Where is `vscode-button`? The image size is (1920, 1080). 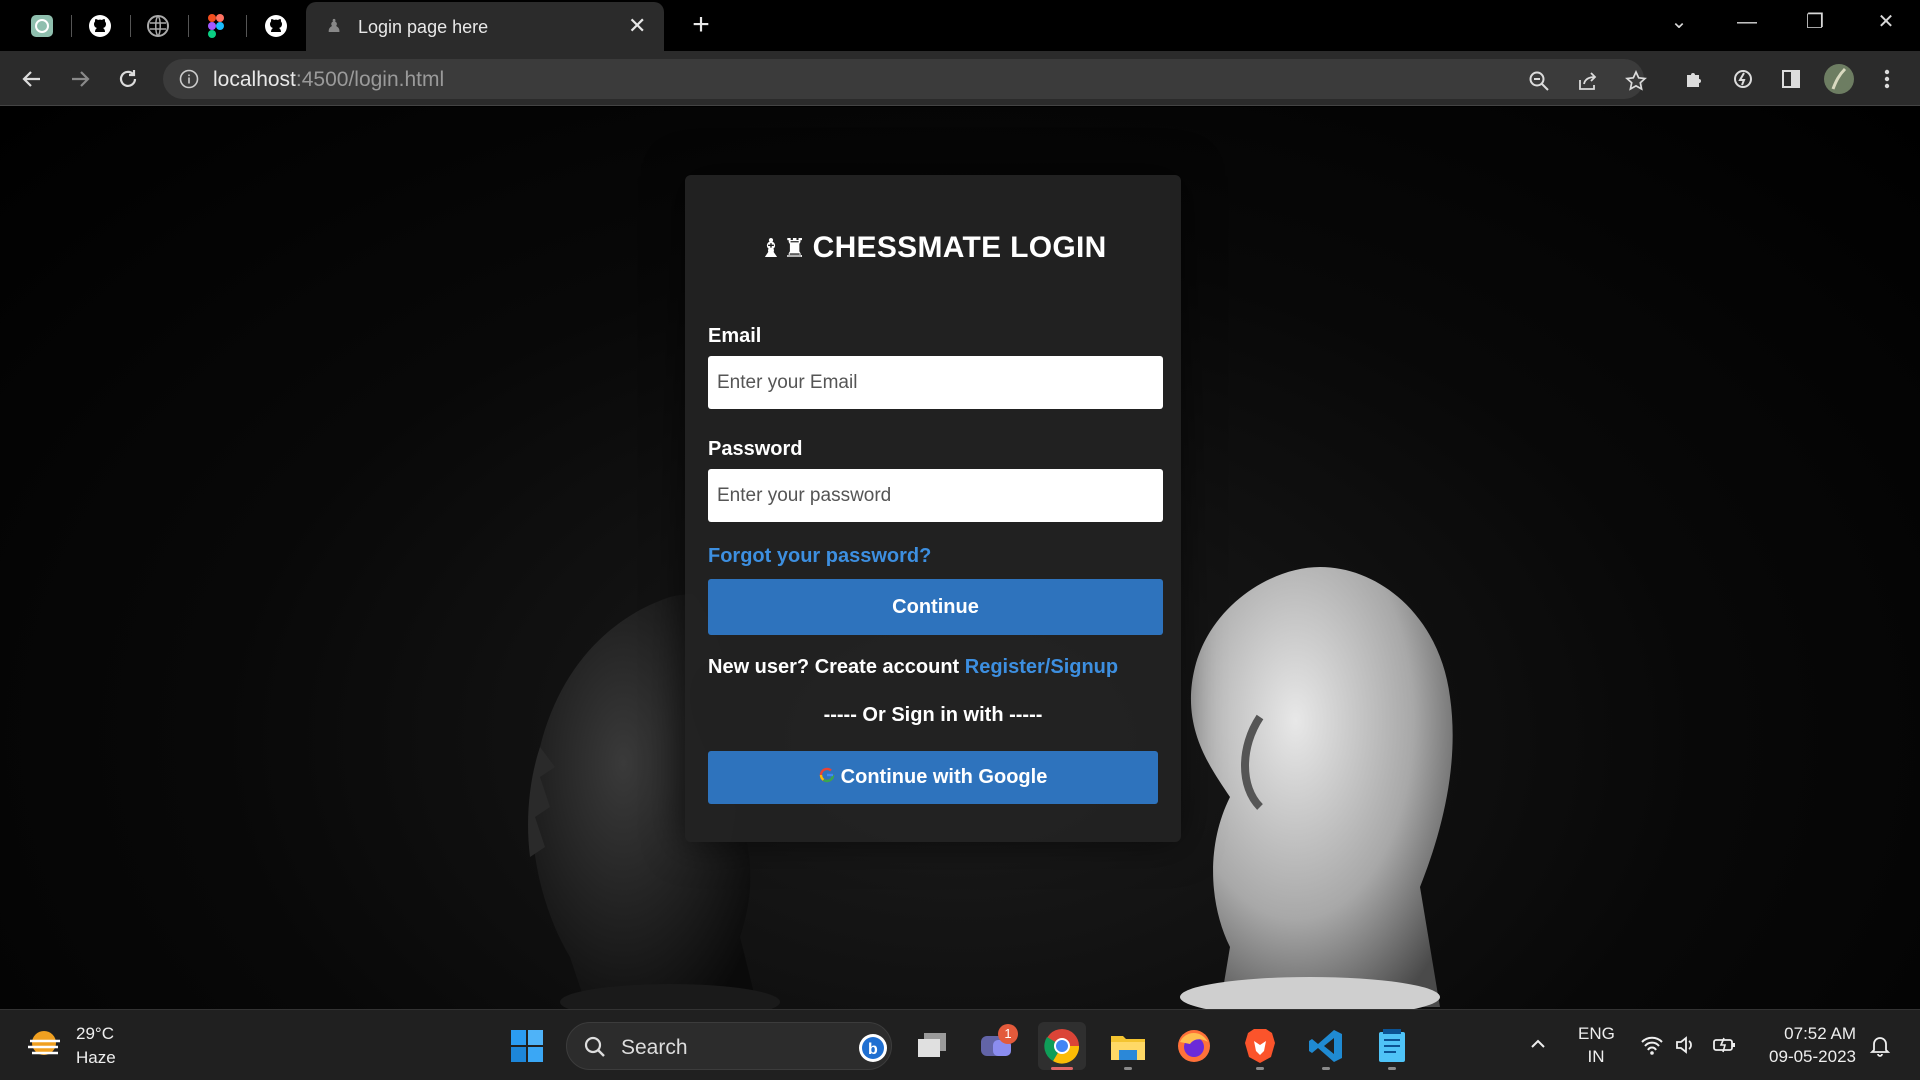 vscode-button is located at coordinates (1326, 1046).